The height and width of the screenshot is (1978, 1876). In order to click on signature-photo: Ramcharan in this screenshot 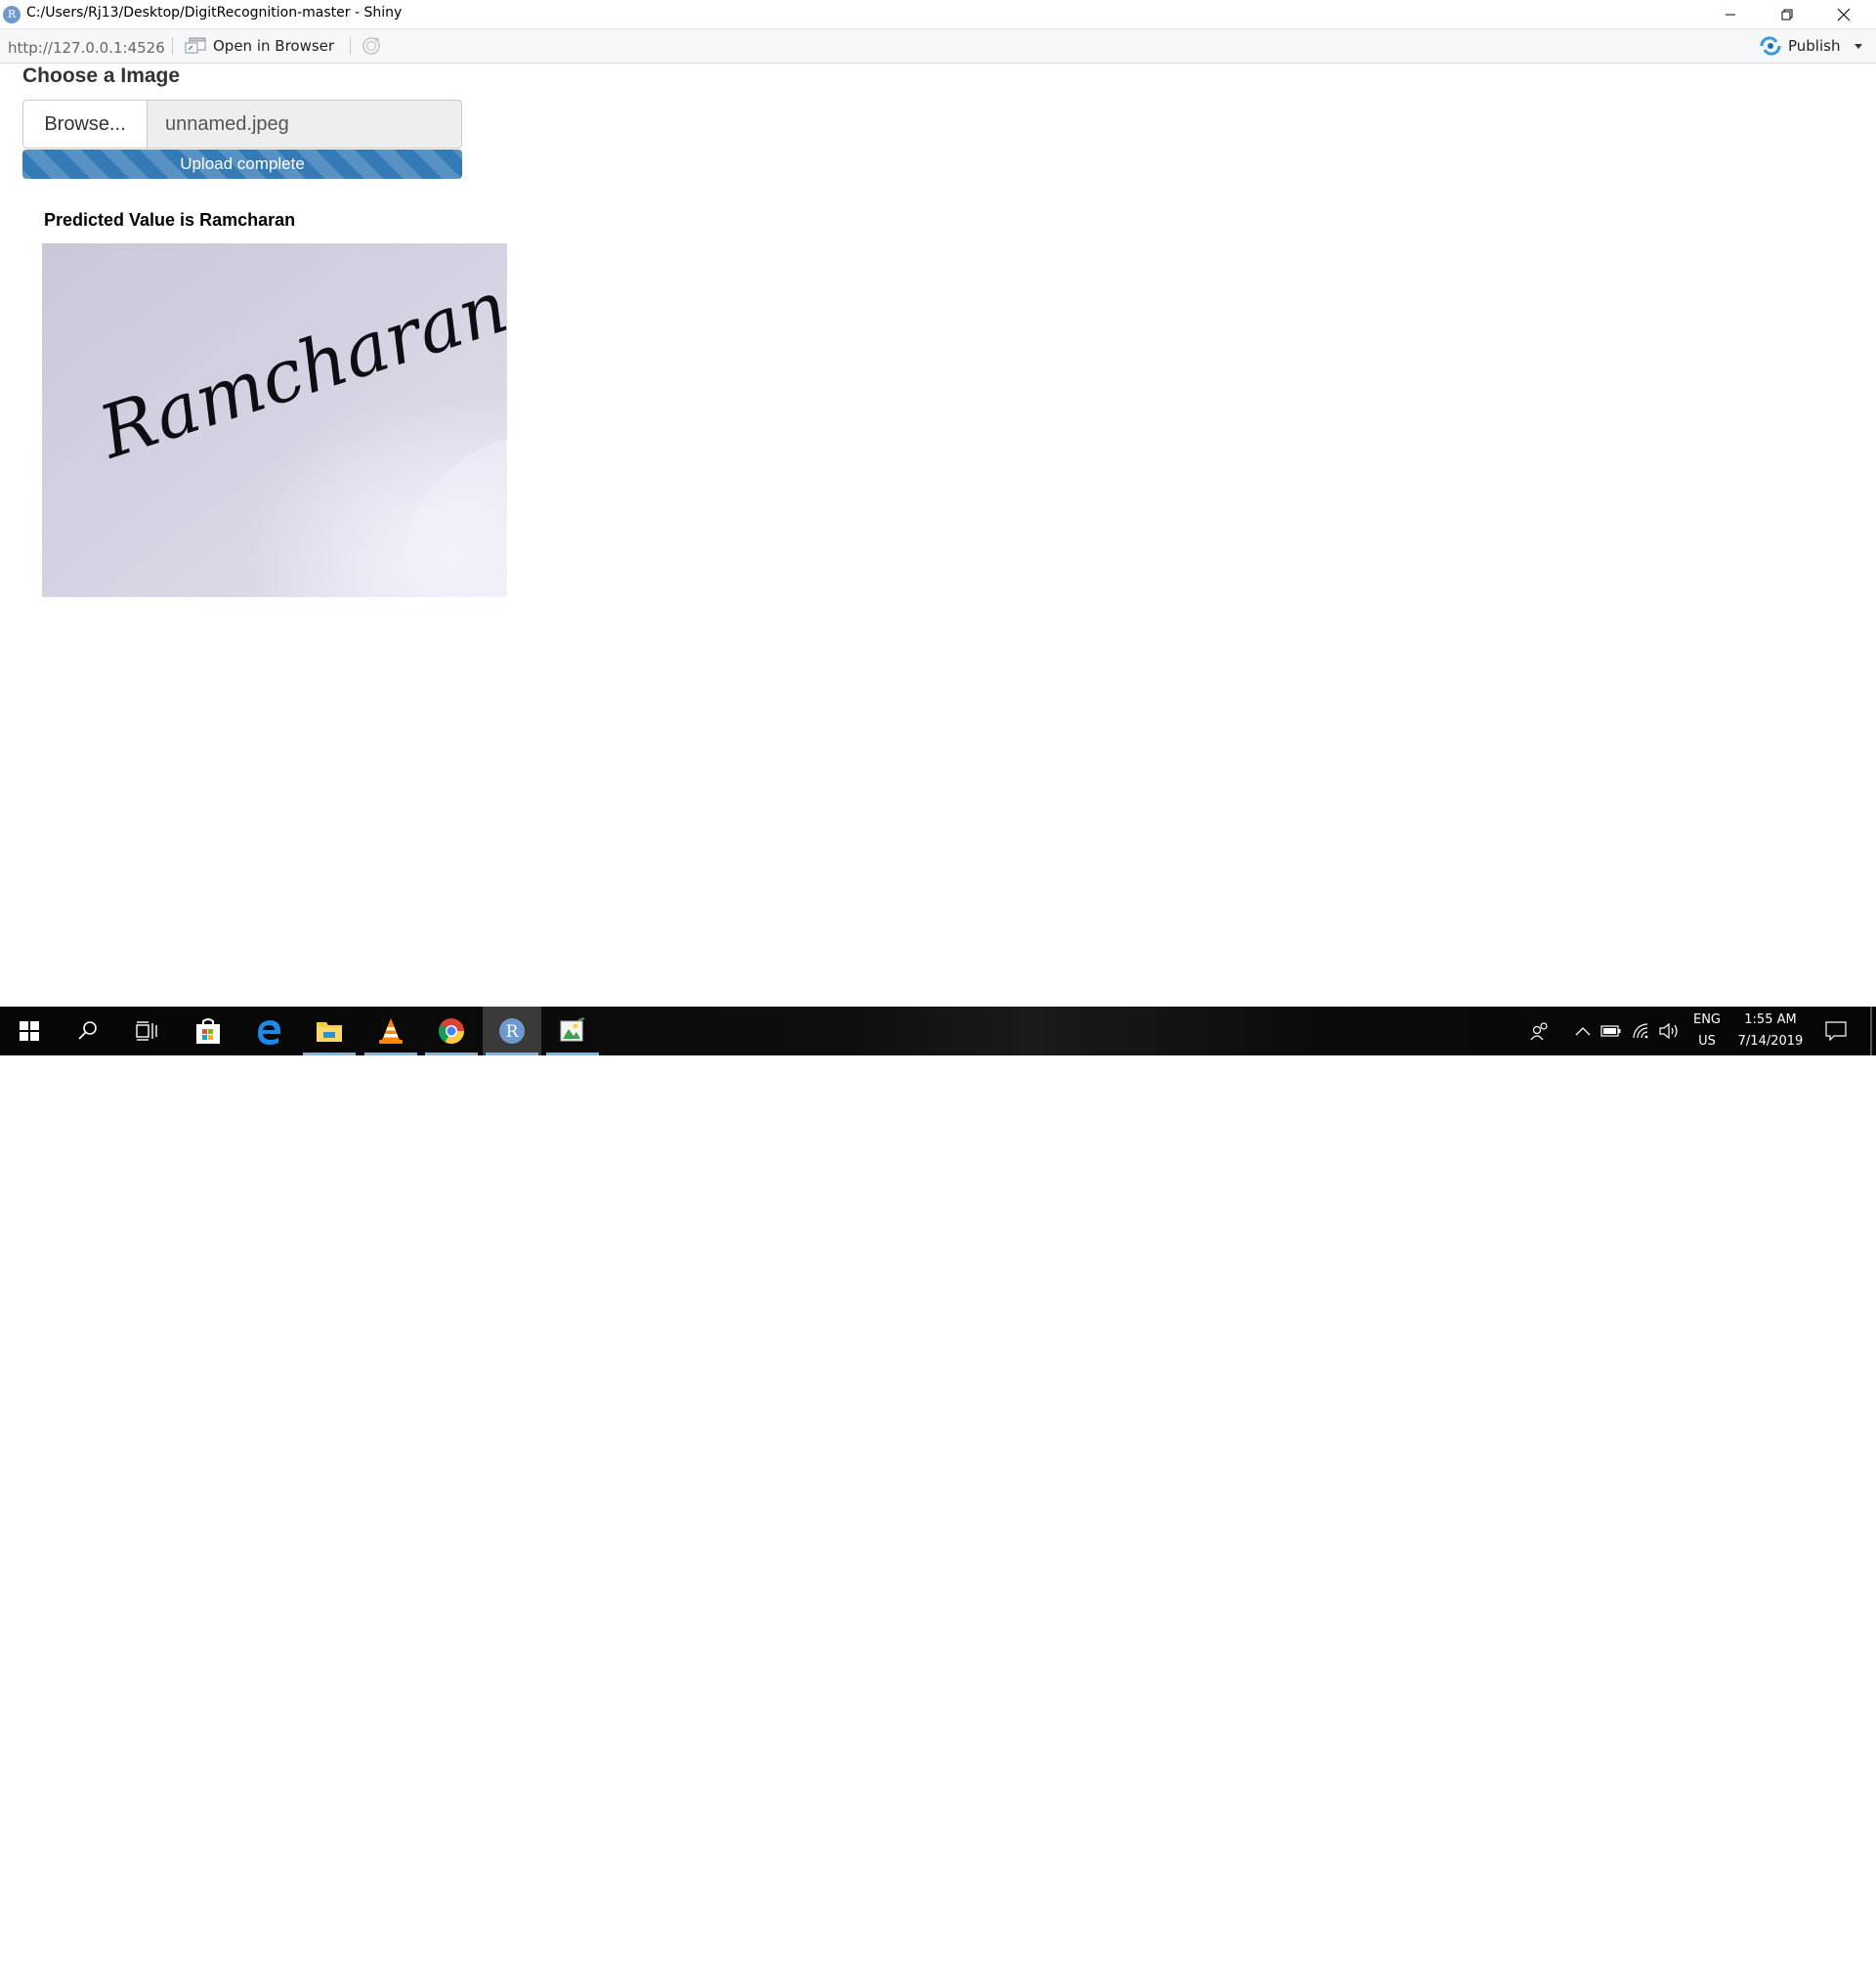, I will do `click(274, 420)`.